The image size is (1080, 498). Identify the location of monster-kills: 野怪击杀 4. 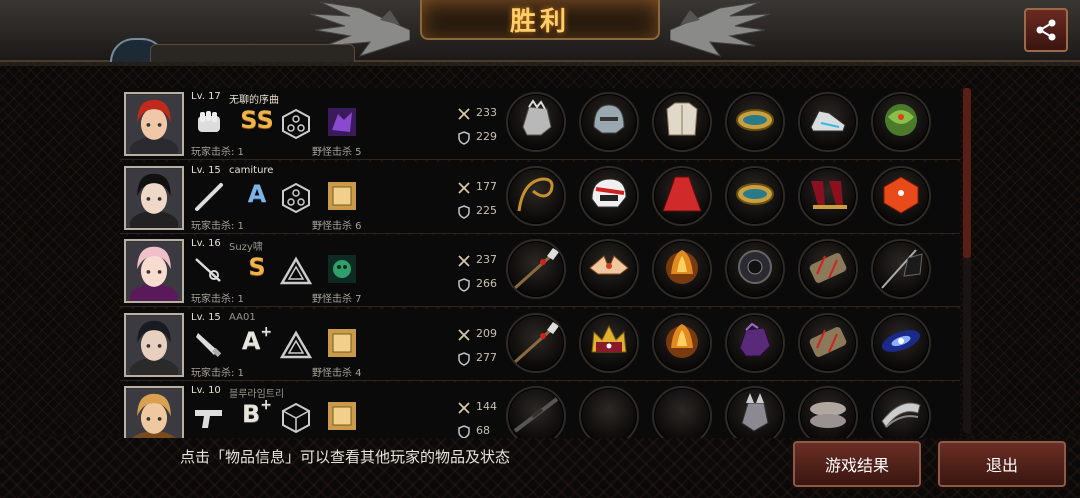
(337, 373).